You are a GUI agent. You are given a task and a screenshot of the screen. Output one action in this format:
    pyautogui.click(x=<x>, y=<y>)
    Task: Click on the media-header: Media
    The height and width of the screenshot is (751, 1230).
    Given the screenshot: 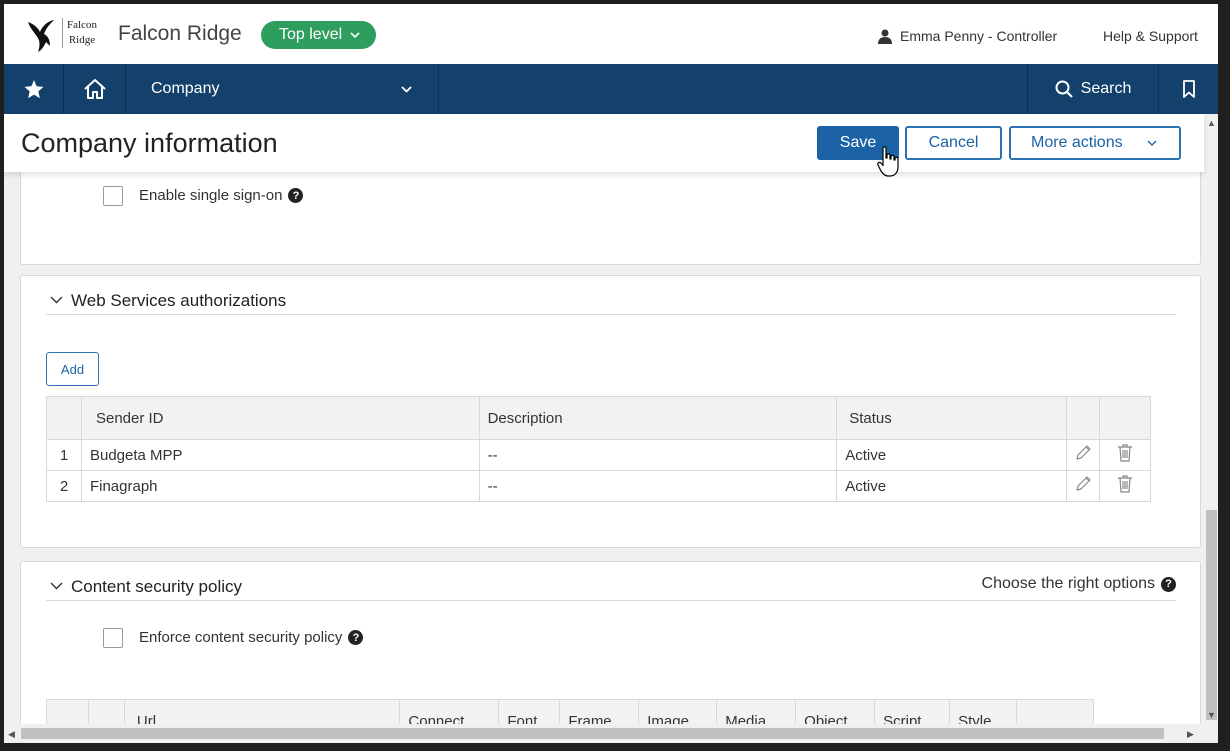 What is the action you would take?
    pyautogui.click(x=756, y=711)
    